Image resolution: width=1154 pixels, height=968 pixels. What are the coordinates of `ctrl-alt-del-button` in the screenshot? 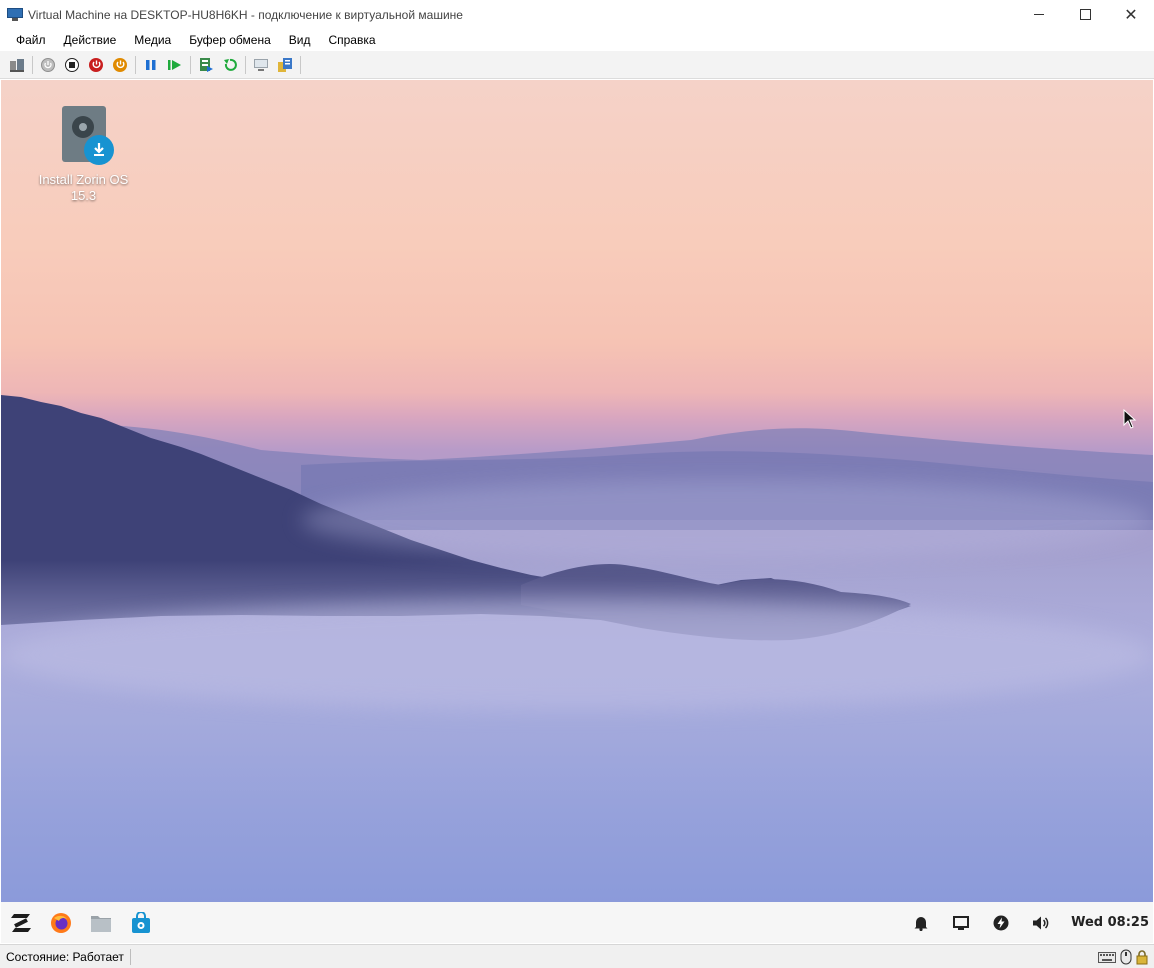 It's located at (17, 65).